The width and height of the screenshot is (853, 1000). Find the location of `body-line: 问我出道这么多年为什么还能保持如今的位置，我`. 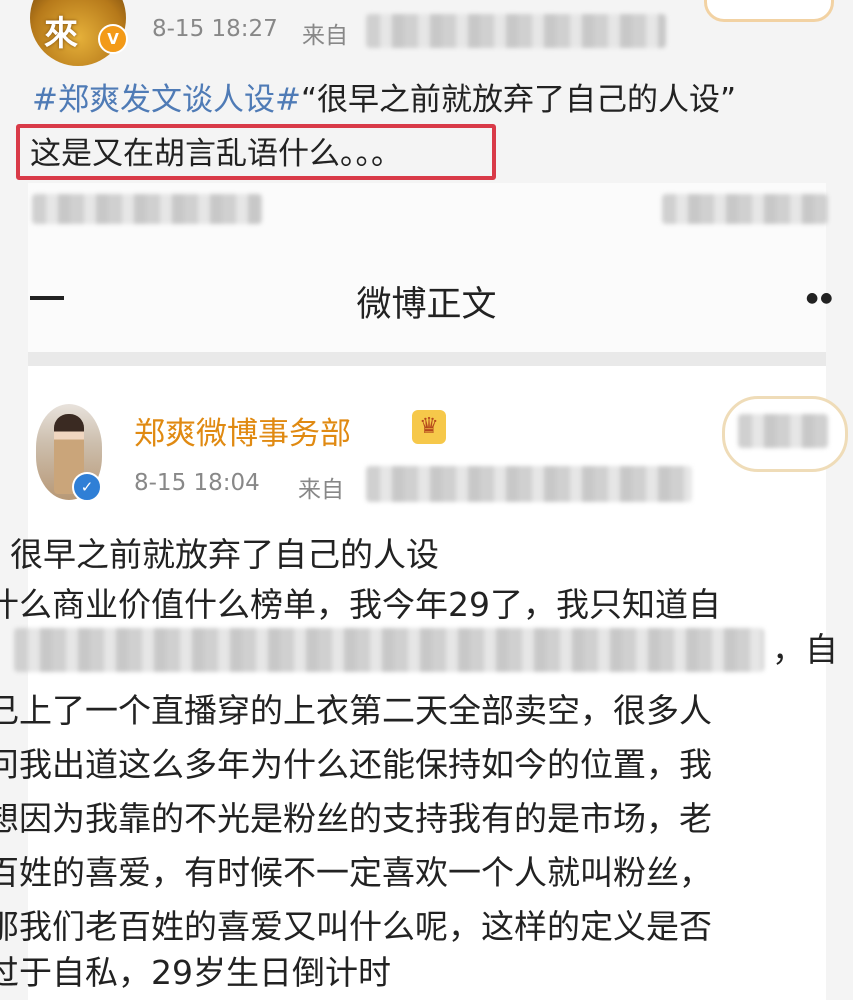

body-line: 问我出道这么多年为什么还能保持如今的位置，我 is located at coordinates (356, 764).